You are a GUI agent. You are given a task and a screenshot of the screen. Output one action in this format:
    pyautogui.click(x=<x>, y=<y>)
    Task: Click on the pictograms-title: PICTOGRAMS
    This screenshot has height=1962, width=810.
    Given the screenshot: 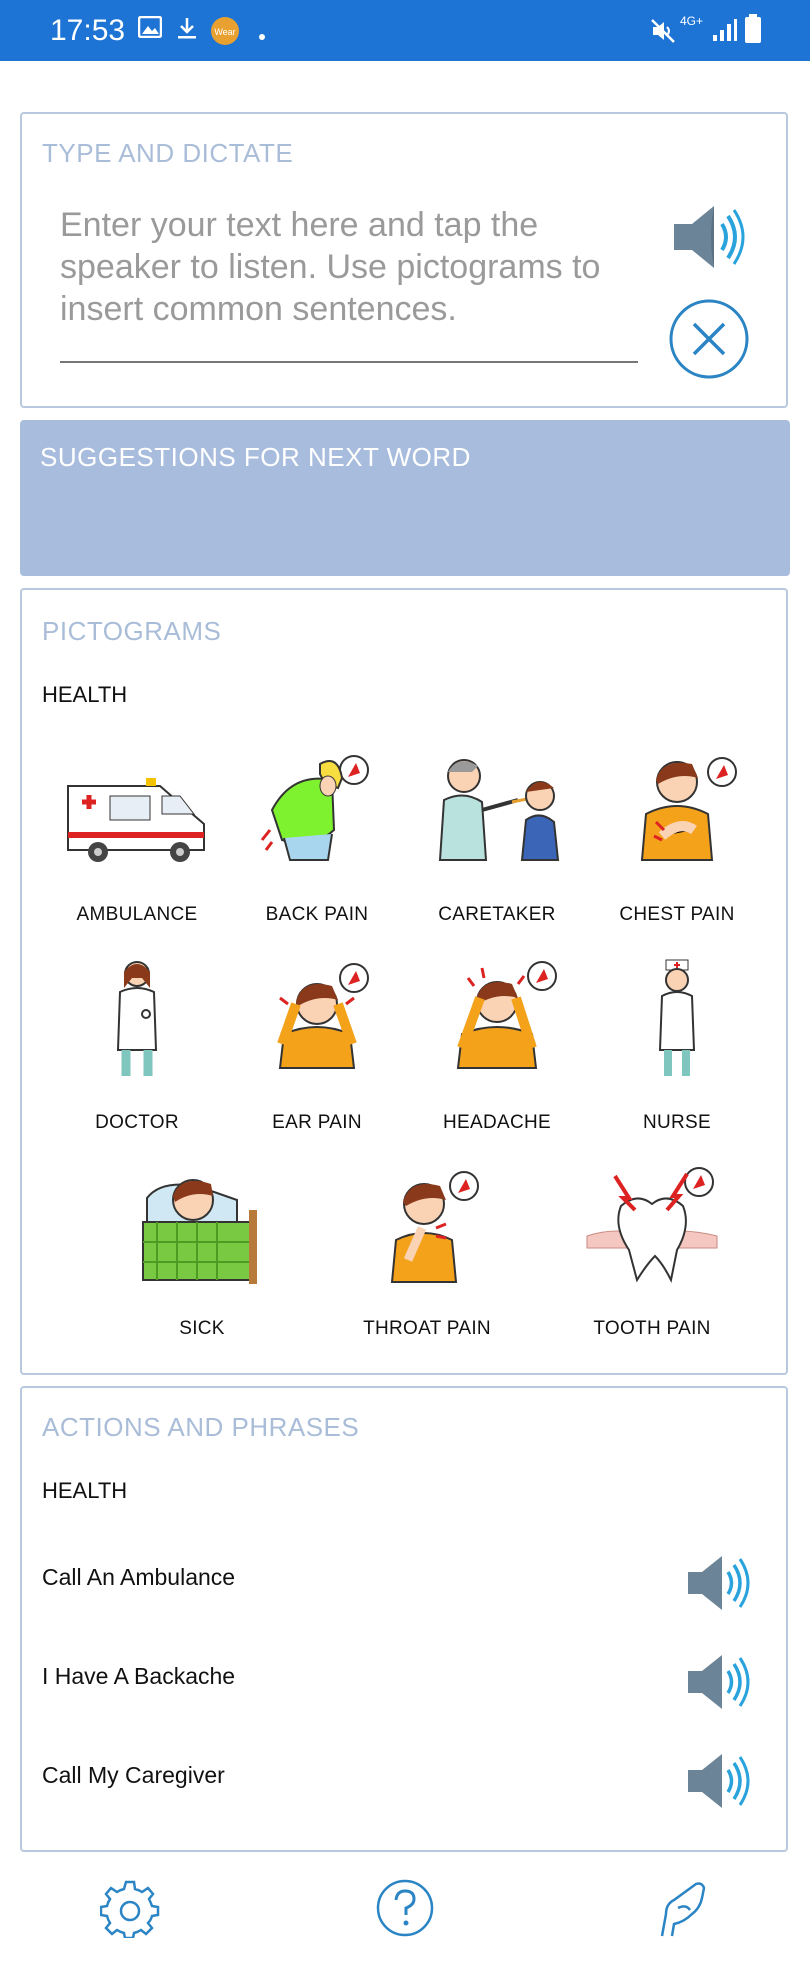 What is the action you would take?
    pyautogui.click(x=132, y=631)
    